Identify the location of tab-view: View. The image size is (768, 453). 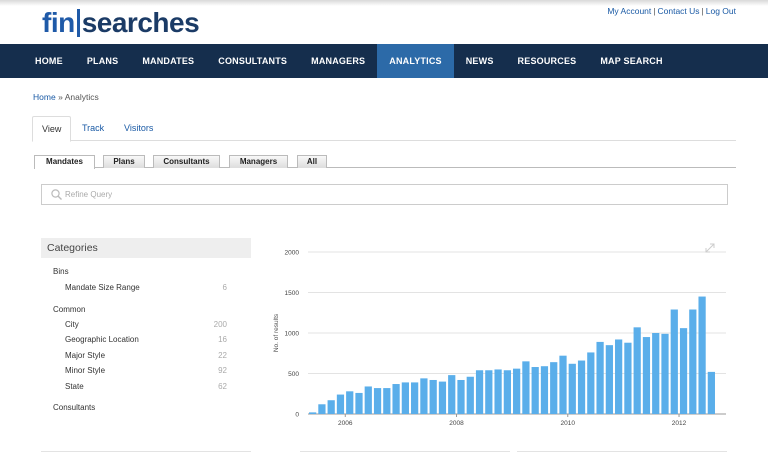
(52, 129).